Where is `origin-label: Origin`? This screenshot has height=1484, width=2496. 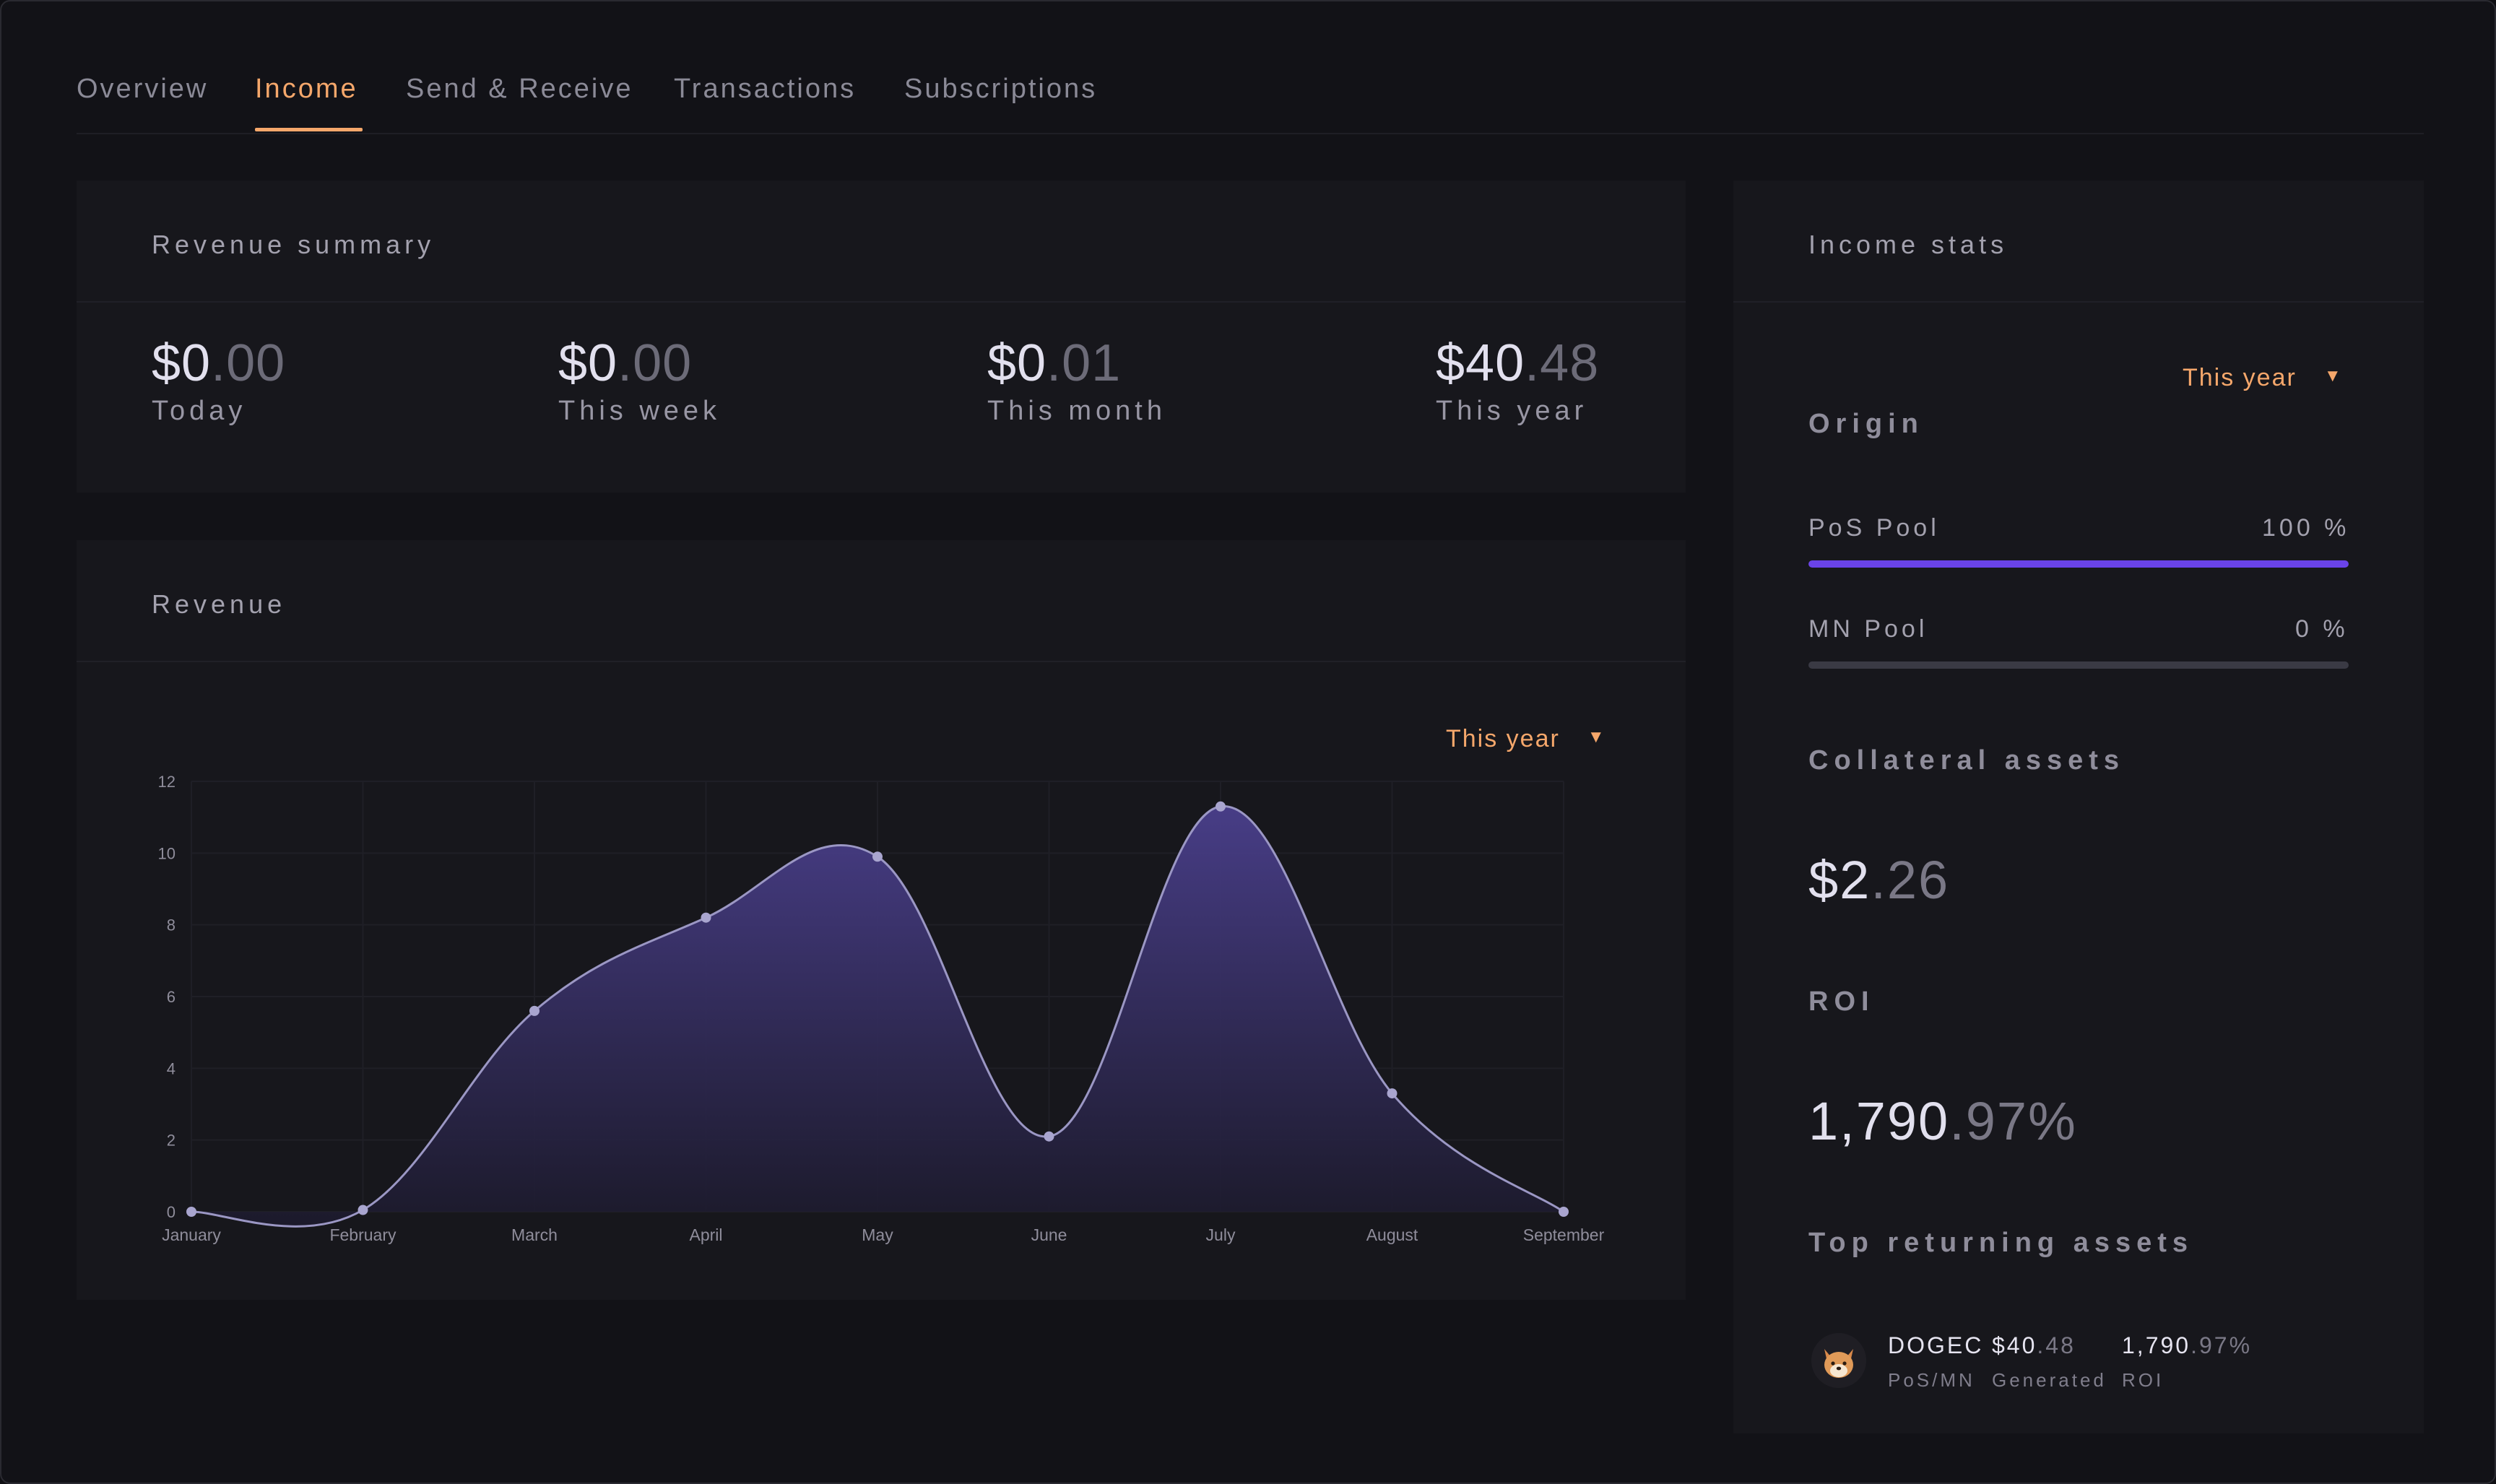 origin-label: Origin is located at coordinates (1866, 424).